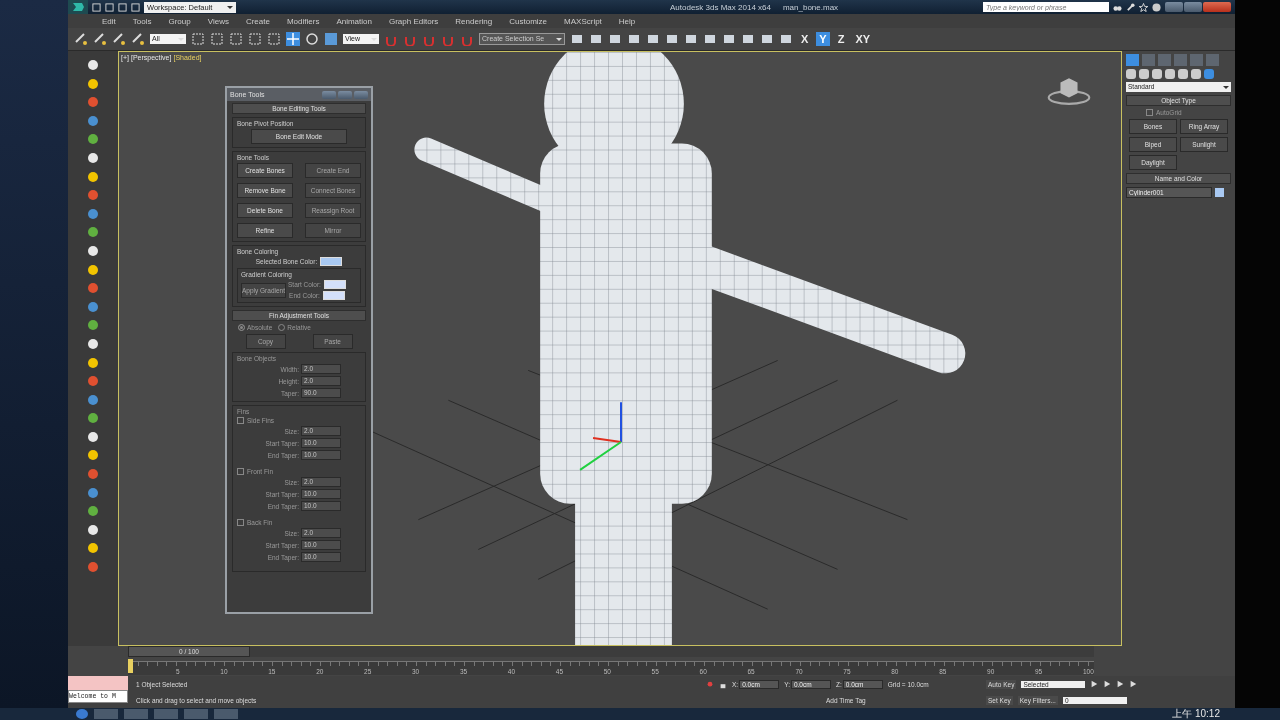 The width and height of the screenshot is (1280, 720). Describe the element at coordinates (257, 21) in the screenshot. I see `menu-item: Create` at that location.